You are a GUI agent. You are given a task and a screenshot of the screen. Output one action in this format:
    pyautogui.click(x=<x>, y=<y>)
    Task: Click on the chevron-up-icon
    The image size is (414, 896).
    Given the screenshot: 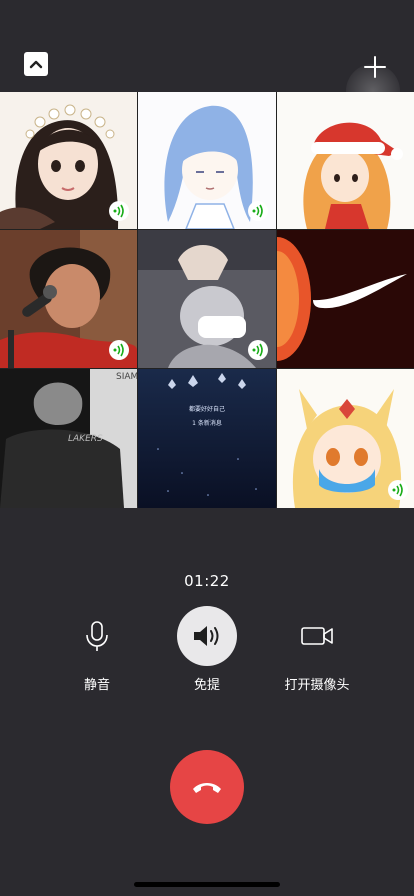 What is the action you would take?
    pyautogui.click(x=36, y=64)
    